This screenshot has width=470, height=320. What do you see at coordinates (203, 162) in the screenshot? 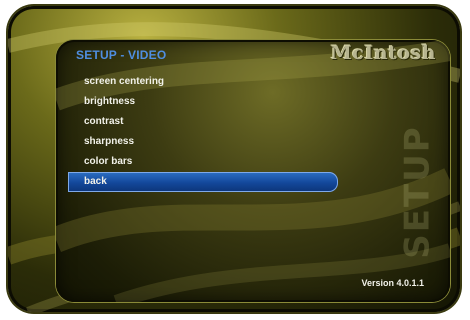
I see `menu-item-color-bars: color bars` at bounding box center [203, 162].